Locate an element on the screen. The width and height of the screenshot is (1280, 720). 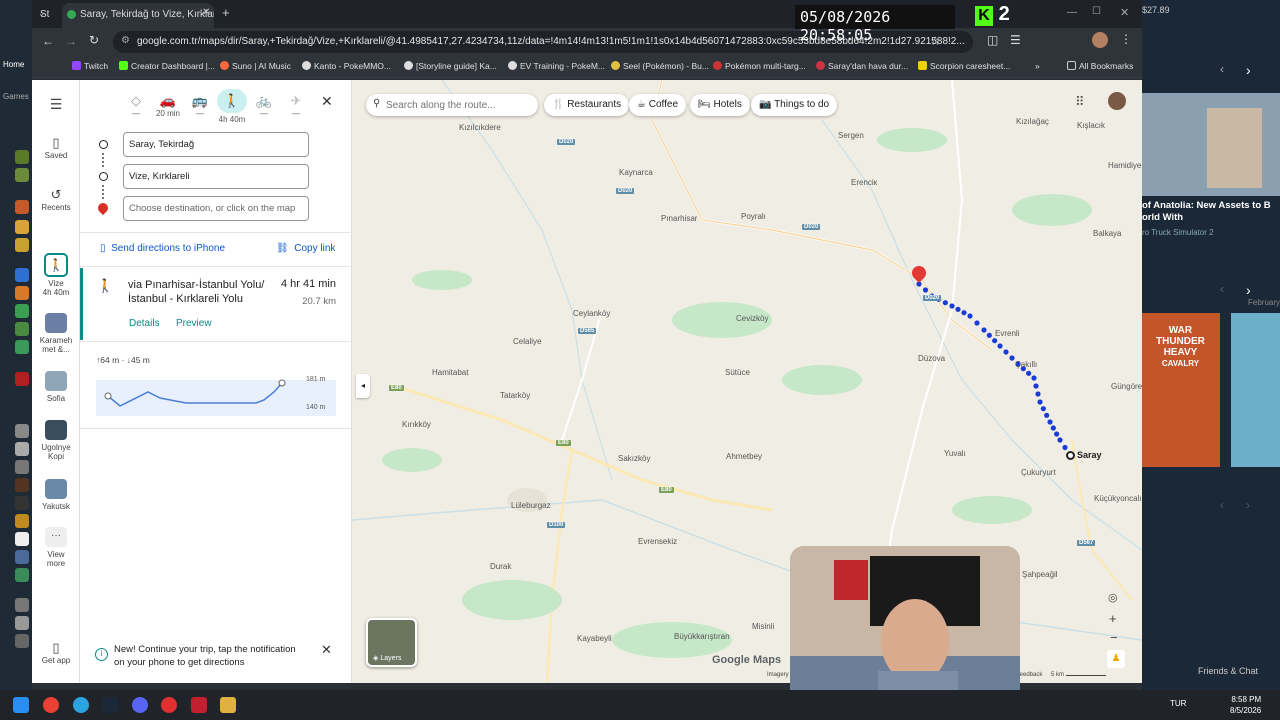
apps-grid-icon: ⠿ is located at coordinates (1080, 102).